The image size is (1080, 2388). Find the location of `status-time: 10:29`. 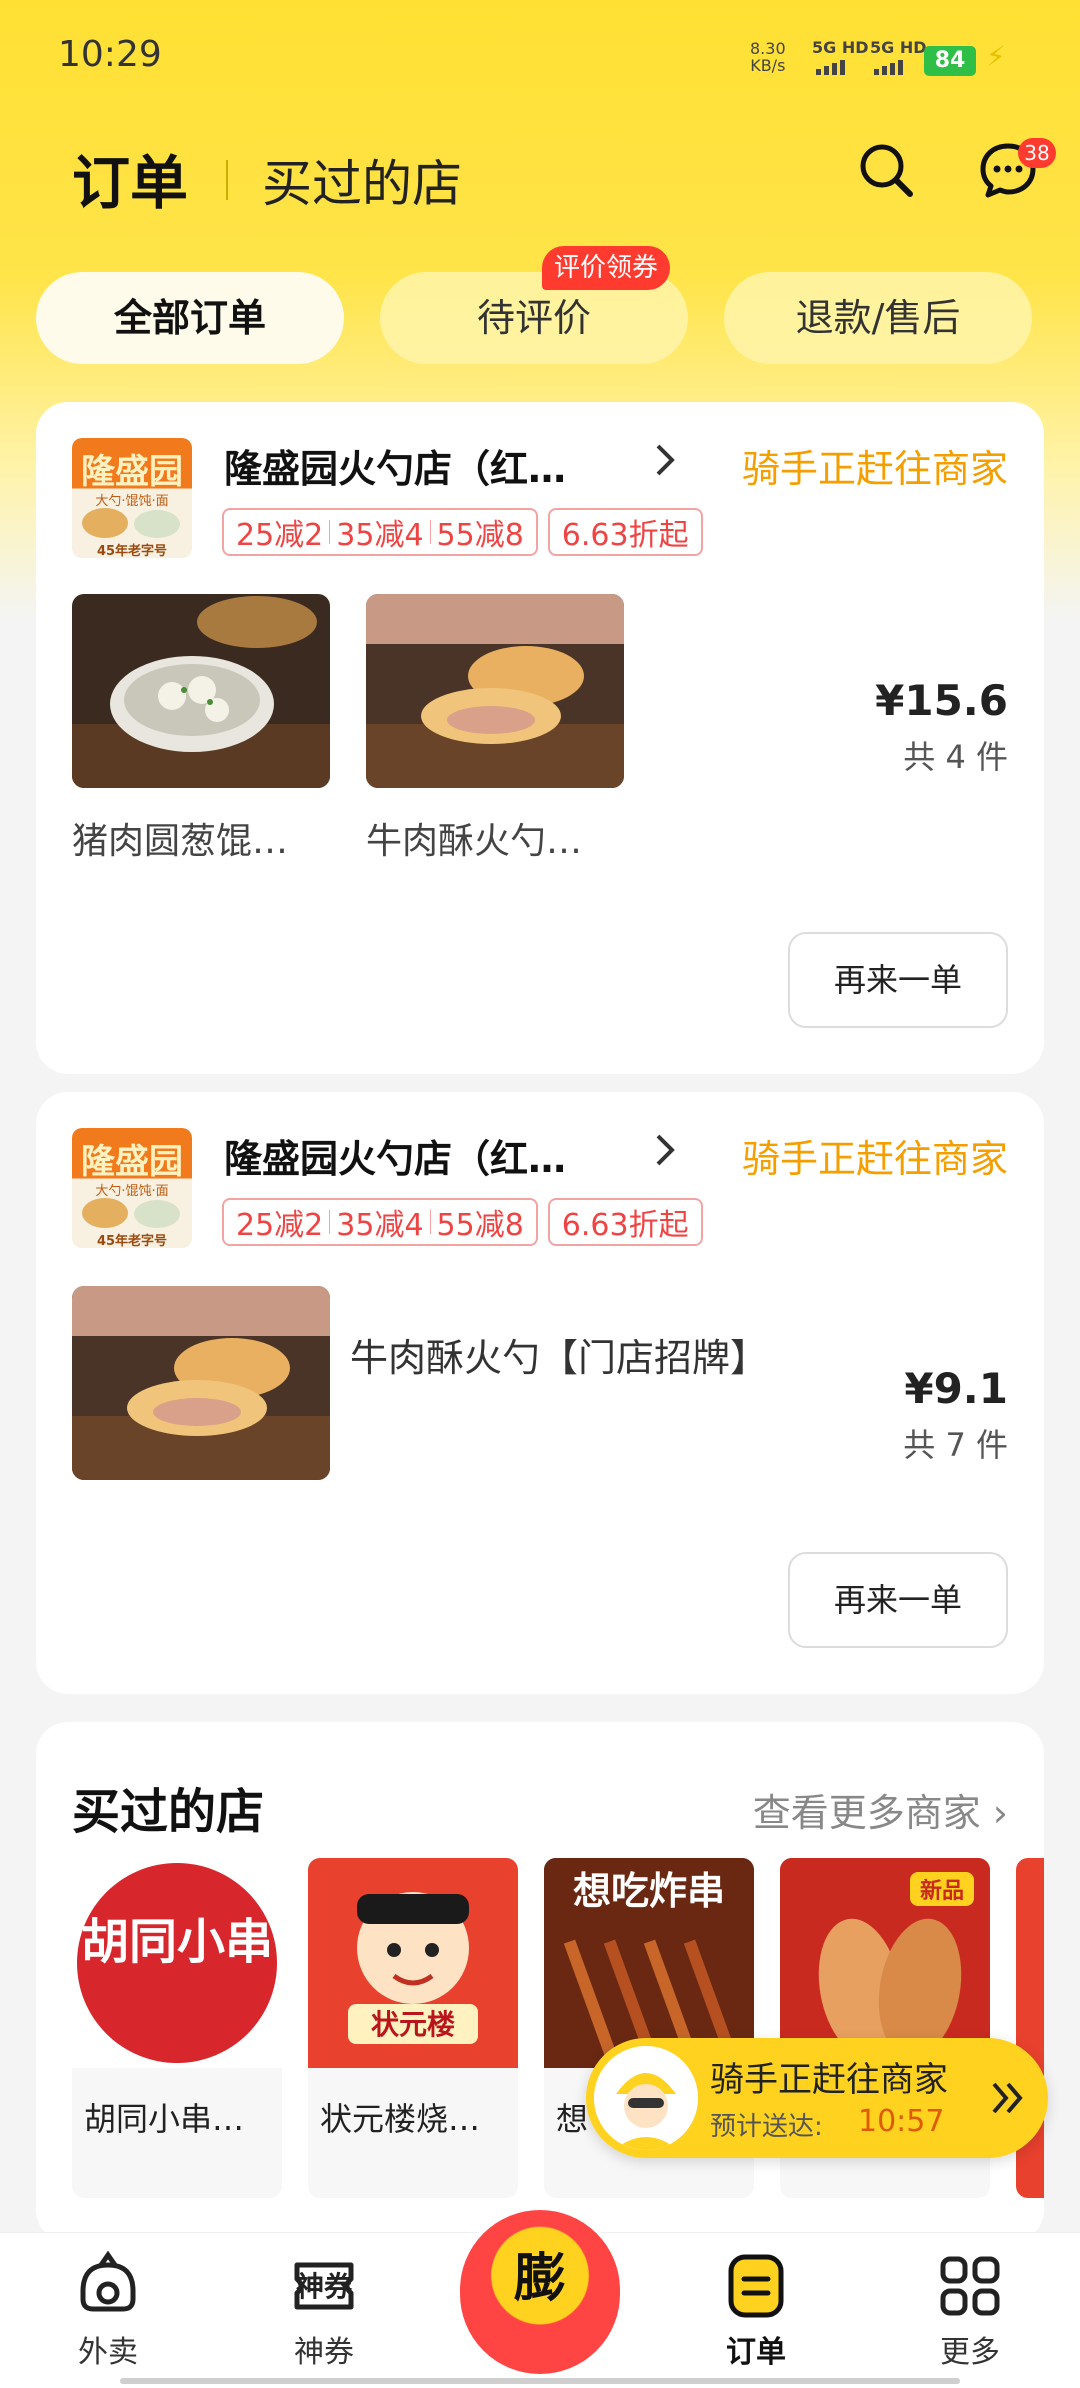

status-time: 10:29 is located at coordinates (110, 54).